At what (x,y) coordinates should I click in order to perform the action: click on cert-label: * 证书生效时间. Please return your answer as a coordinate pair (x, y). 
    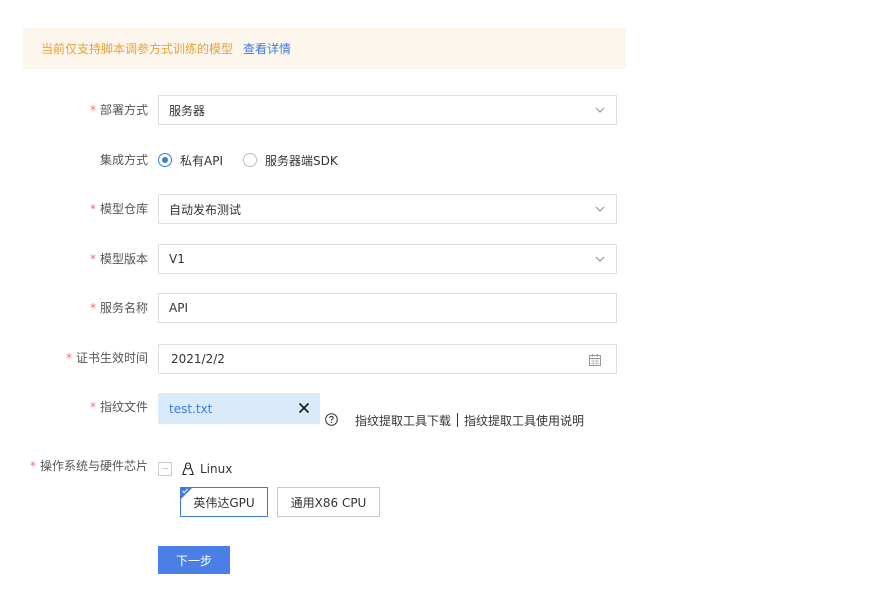
    Looking at the image, I should click on (106, 358).